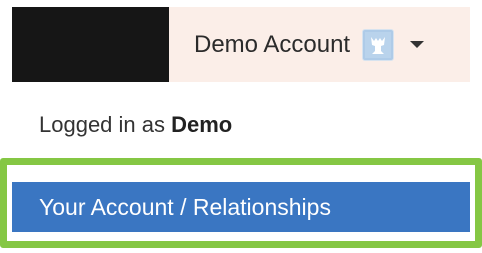  Describe the element at coordinates (272, 44) in the screenshot. I see `account-name: Demo Account` at that location.